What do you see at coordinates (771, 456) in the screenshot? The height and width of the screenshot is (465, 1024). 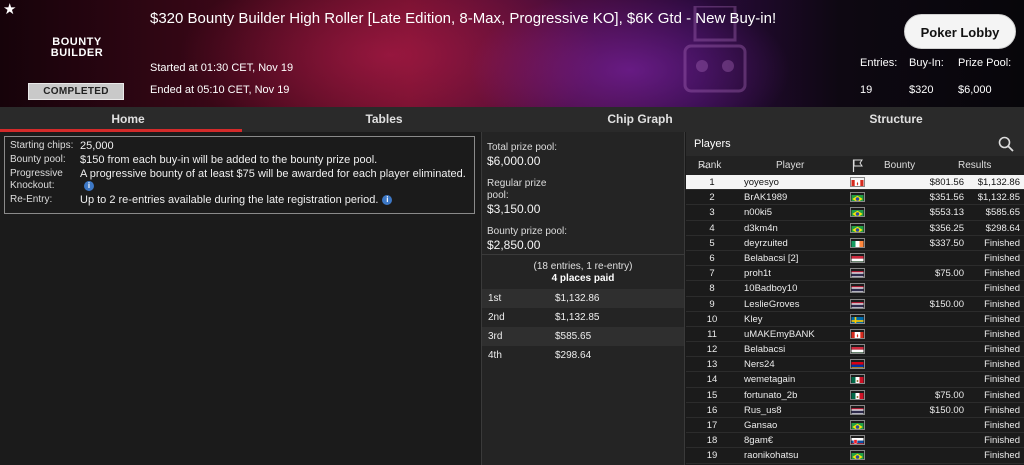 I see `player-name: raonikohatsu` at bounding box center [771, 456].